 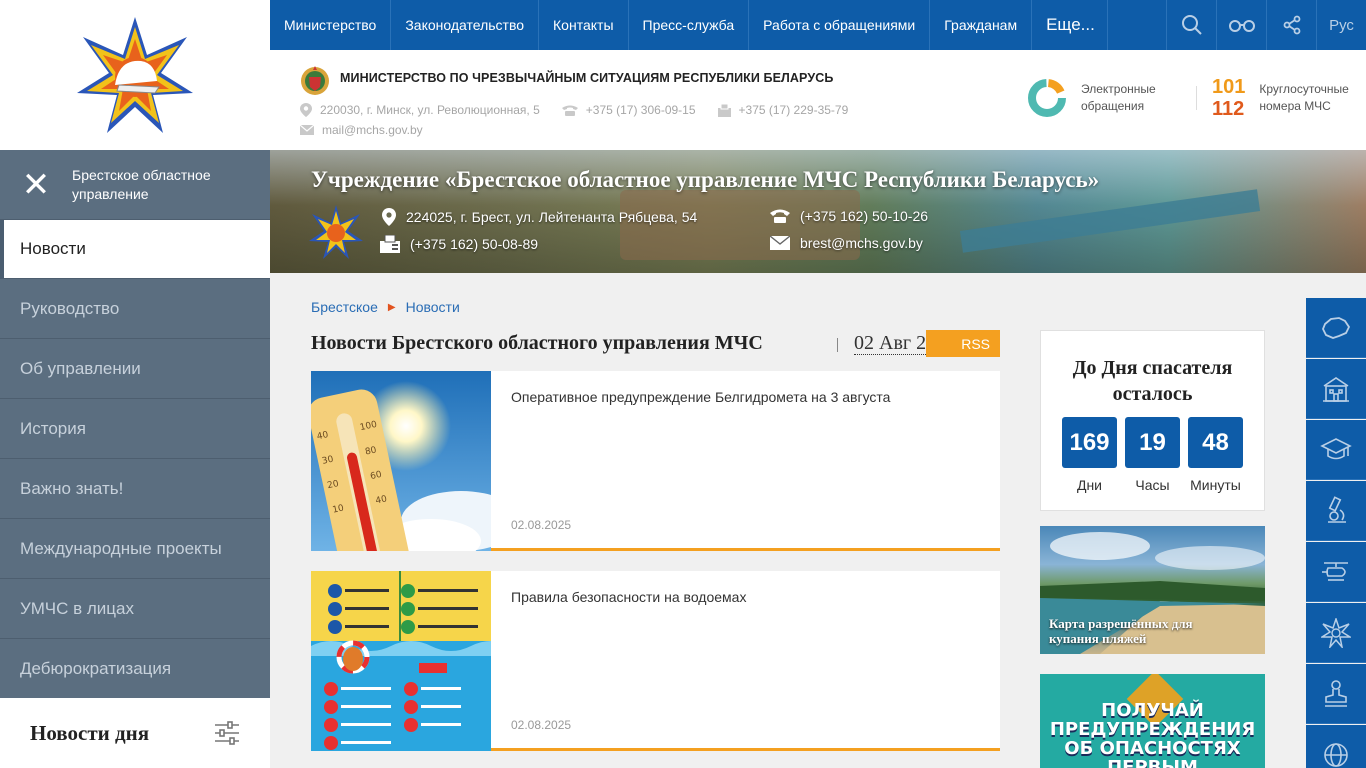 I want to click on nav-appeals: Работа с обращениями, so click(x=840, y=25).